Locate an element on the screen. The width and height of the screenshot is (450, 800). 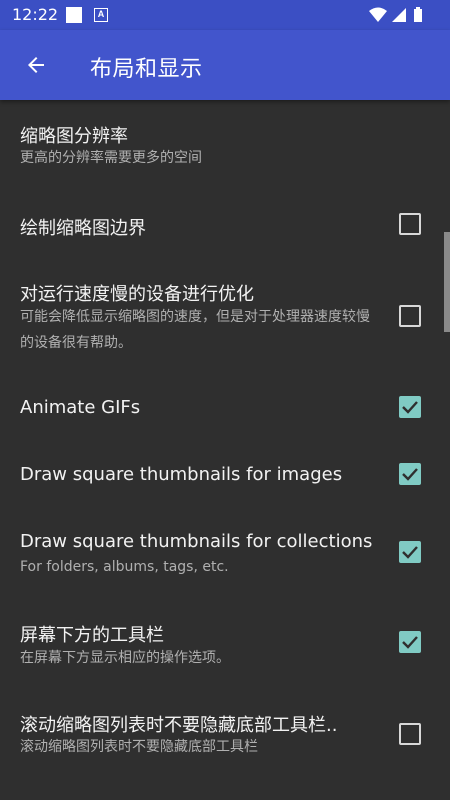
font-app-icon: A is located at coordinates (101, 15).